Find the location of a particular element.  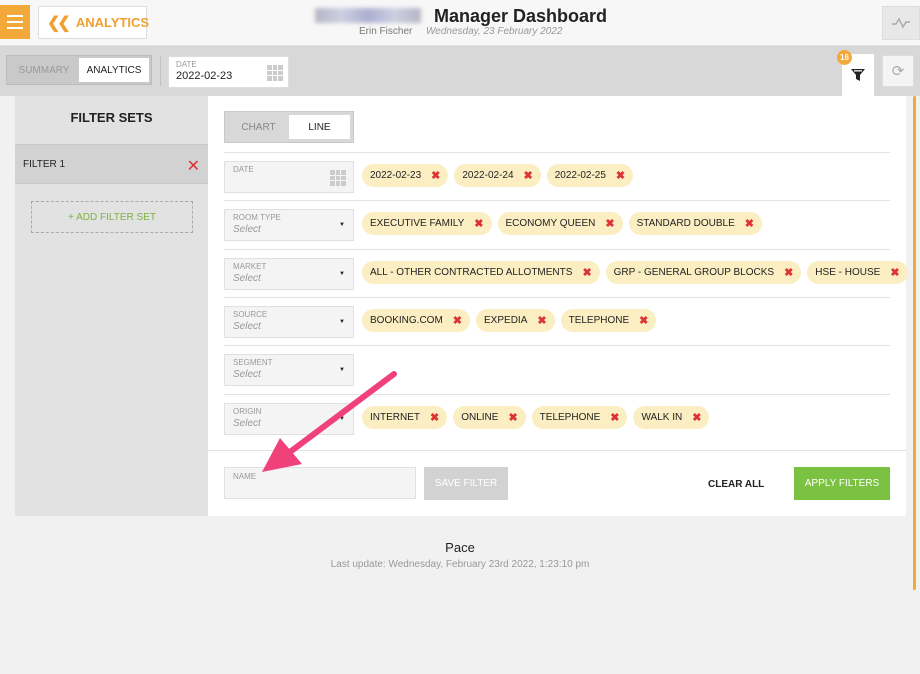

date-picker-label: DATE is located at coordinates (186, 64).